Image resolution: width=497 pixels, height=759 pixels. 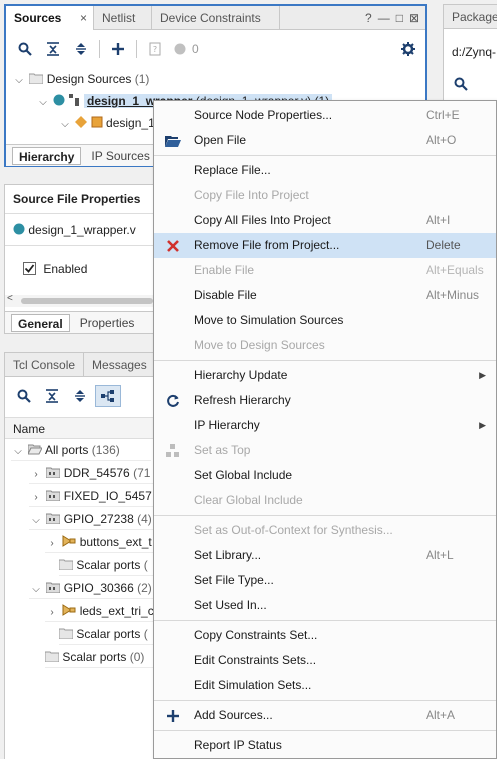 I want to click on float-icon: ⊠, so click(x=414, y=18).